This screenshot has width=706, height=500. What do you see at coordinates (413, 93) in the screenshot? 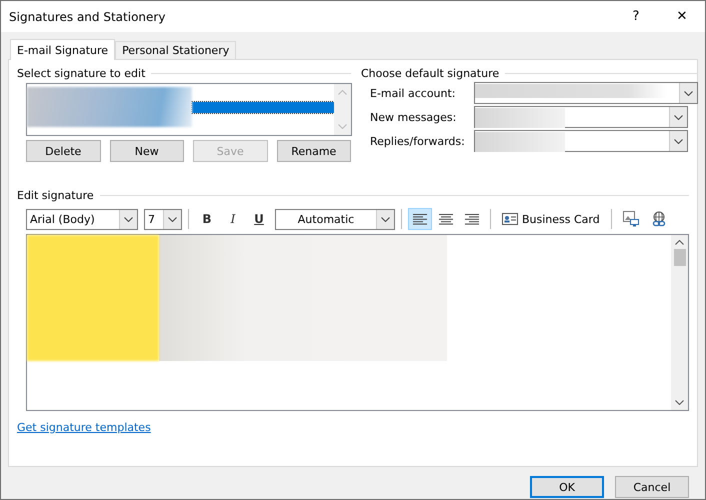
I see `field-label: E-mail account:` at bounding box center [413, 93].